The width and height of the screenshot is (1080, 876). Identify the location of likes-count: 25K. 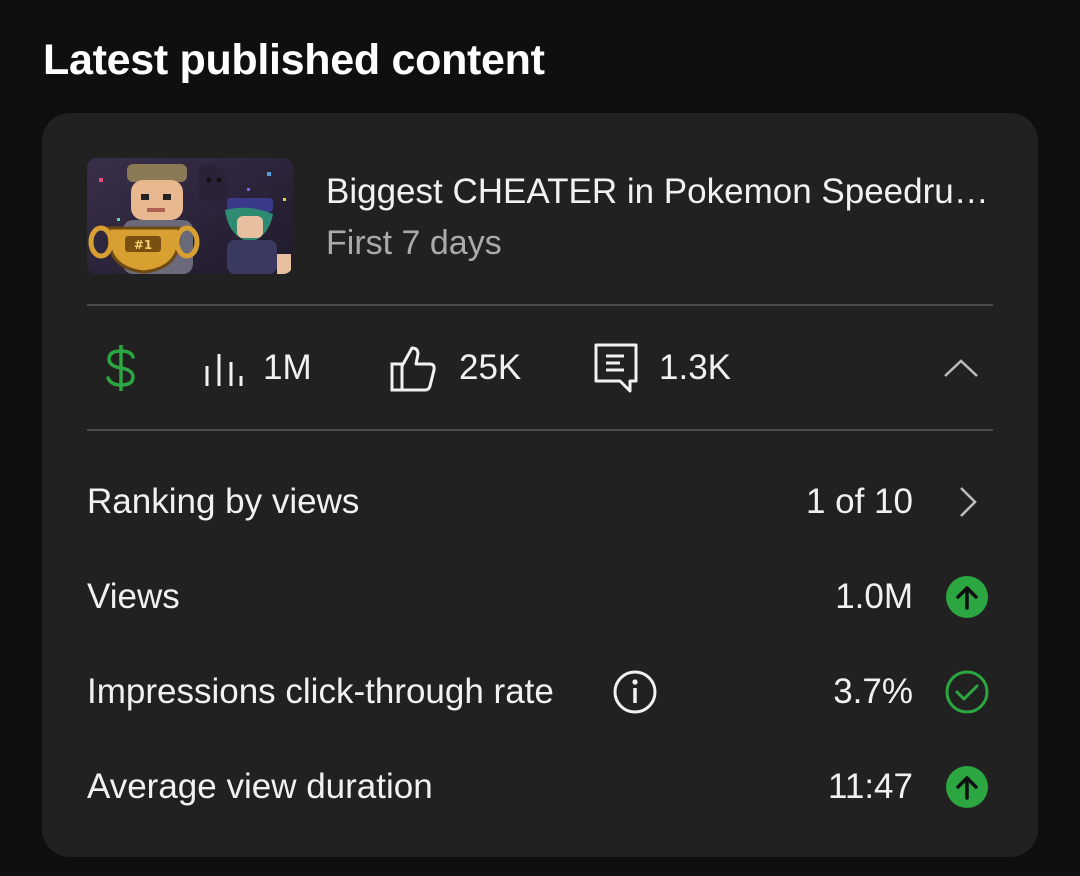
(490, 367).